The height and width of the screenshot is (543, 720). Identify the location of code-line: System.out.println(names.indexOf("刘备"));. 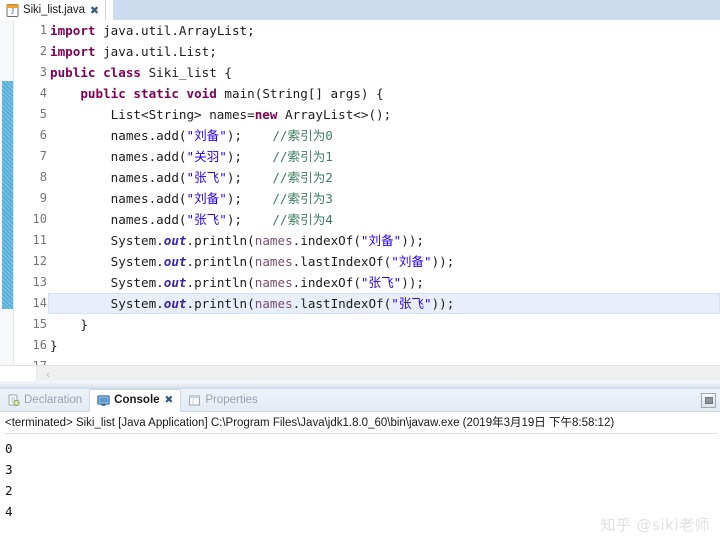
(384, 240).